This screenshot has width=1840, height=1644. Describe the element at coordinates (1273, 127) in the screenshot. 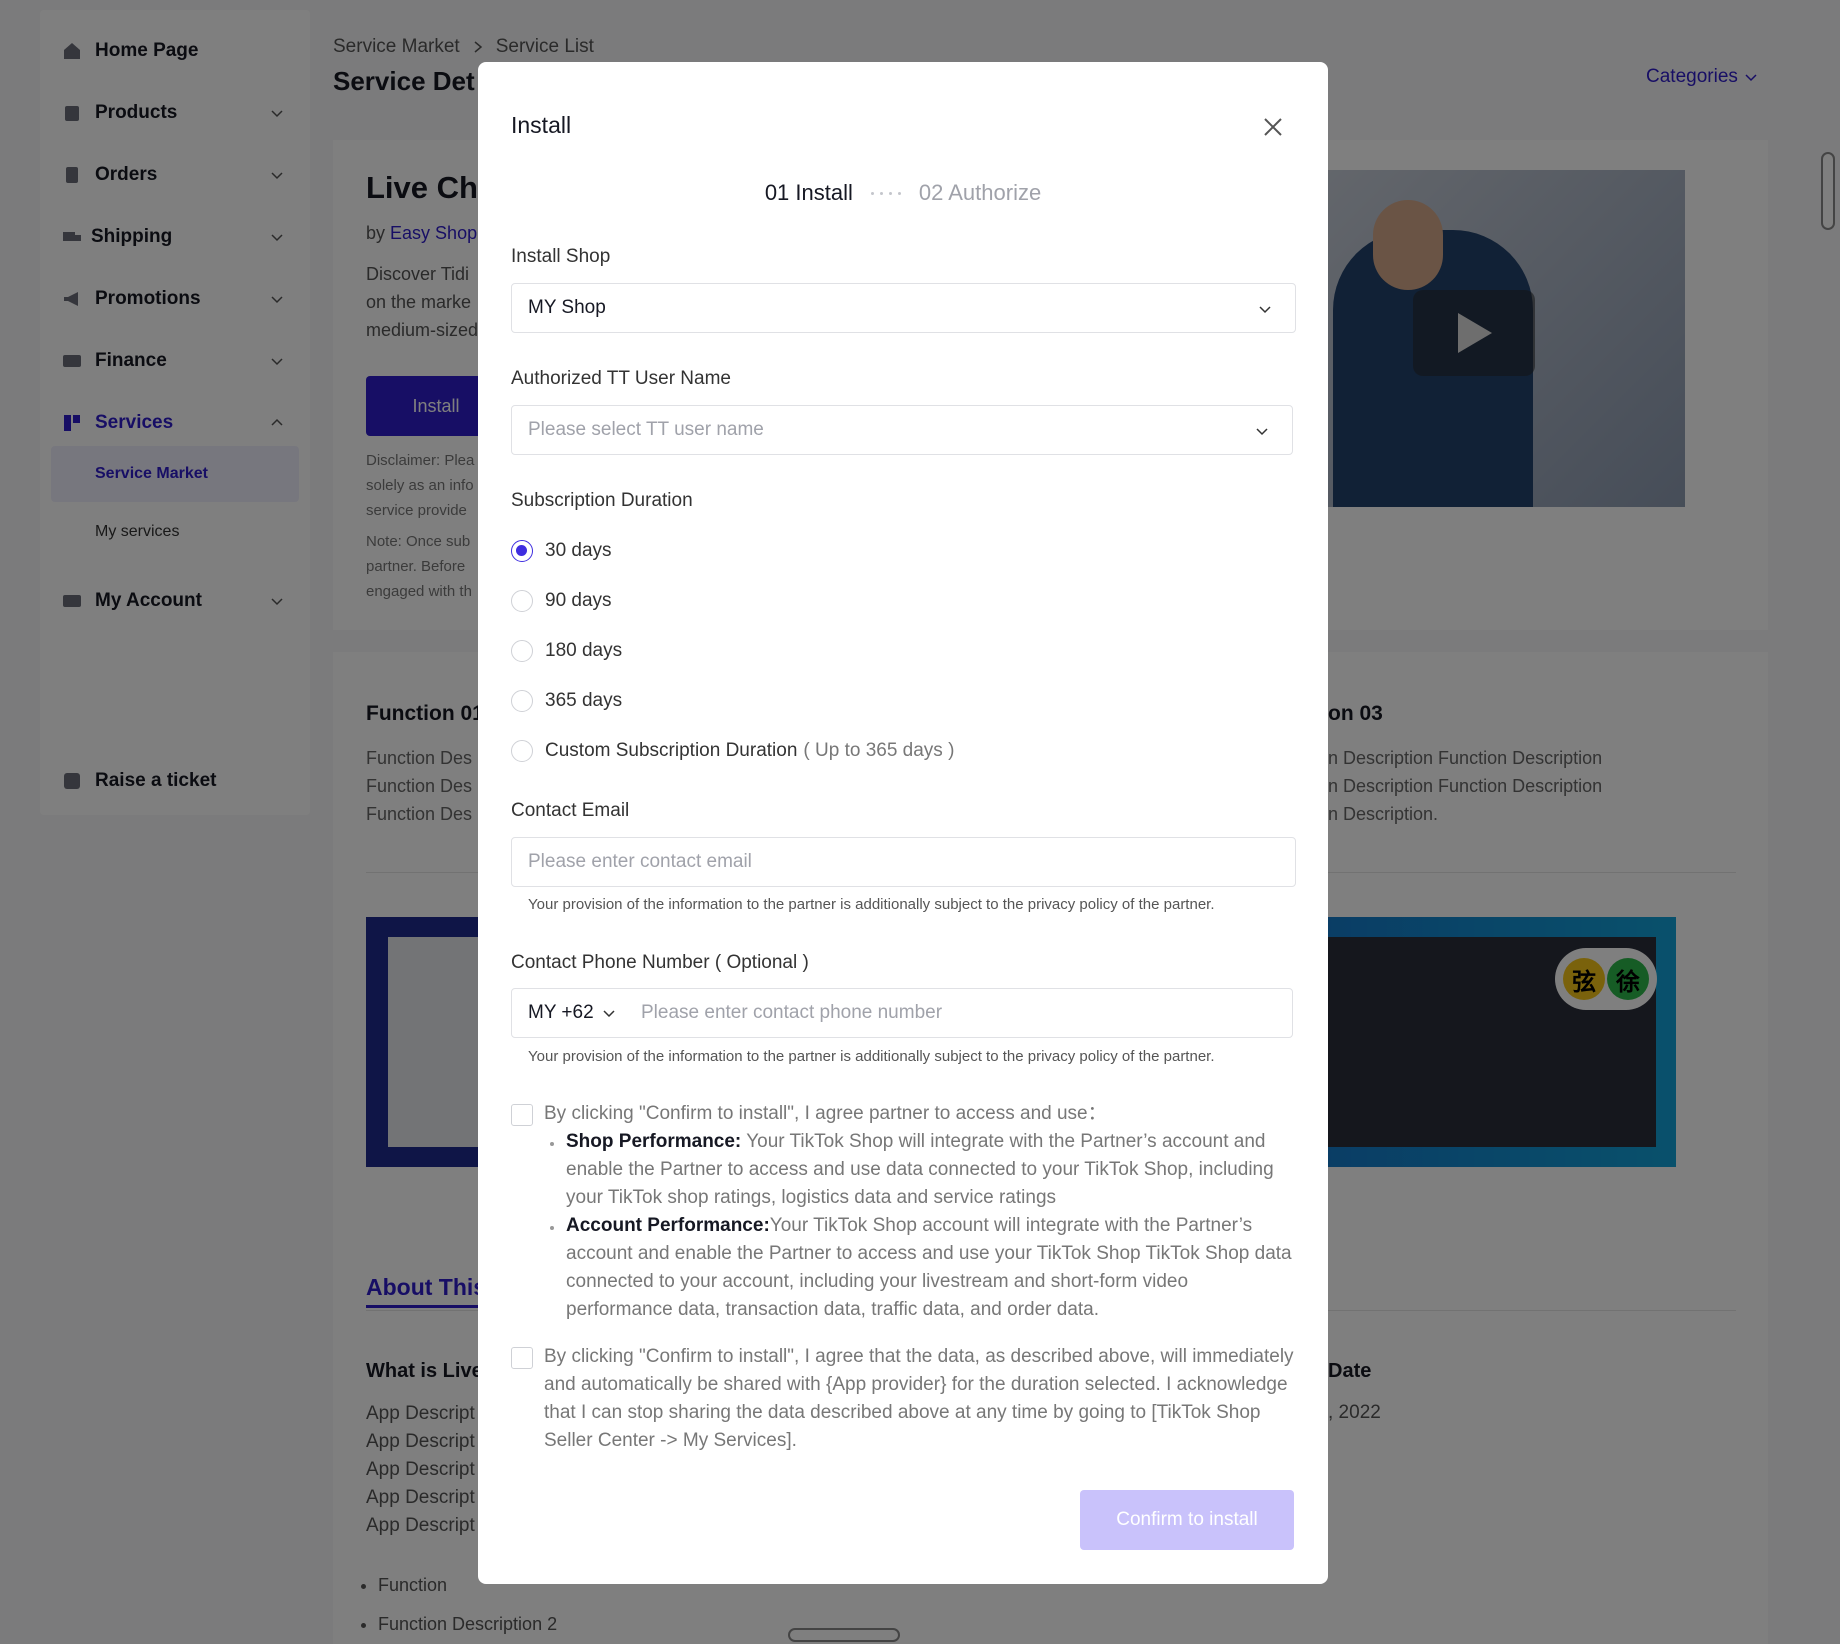

I see `close-icon` at that location.